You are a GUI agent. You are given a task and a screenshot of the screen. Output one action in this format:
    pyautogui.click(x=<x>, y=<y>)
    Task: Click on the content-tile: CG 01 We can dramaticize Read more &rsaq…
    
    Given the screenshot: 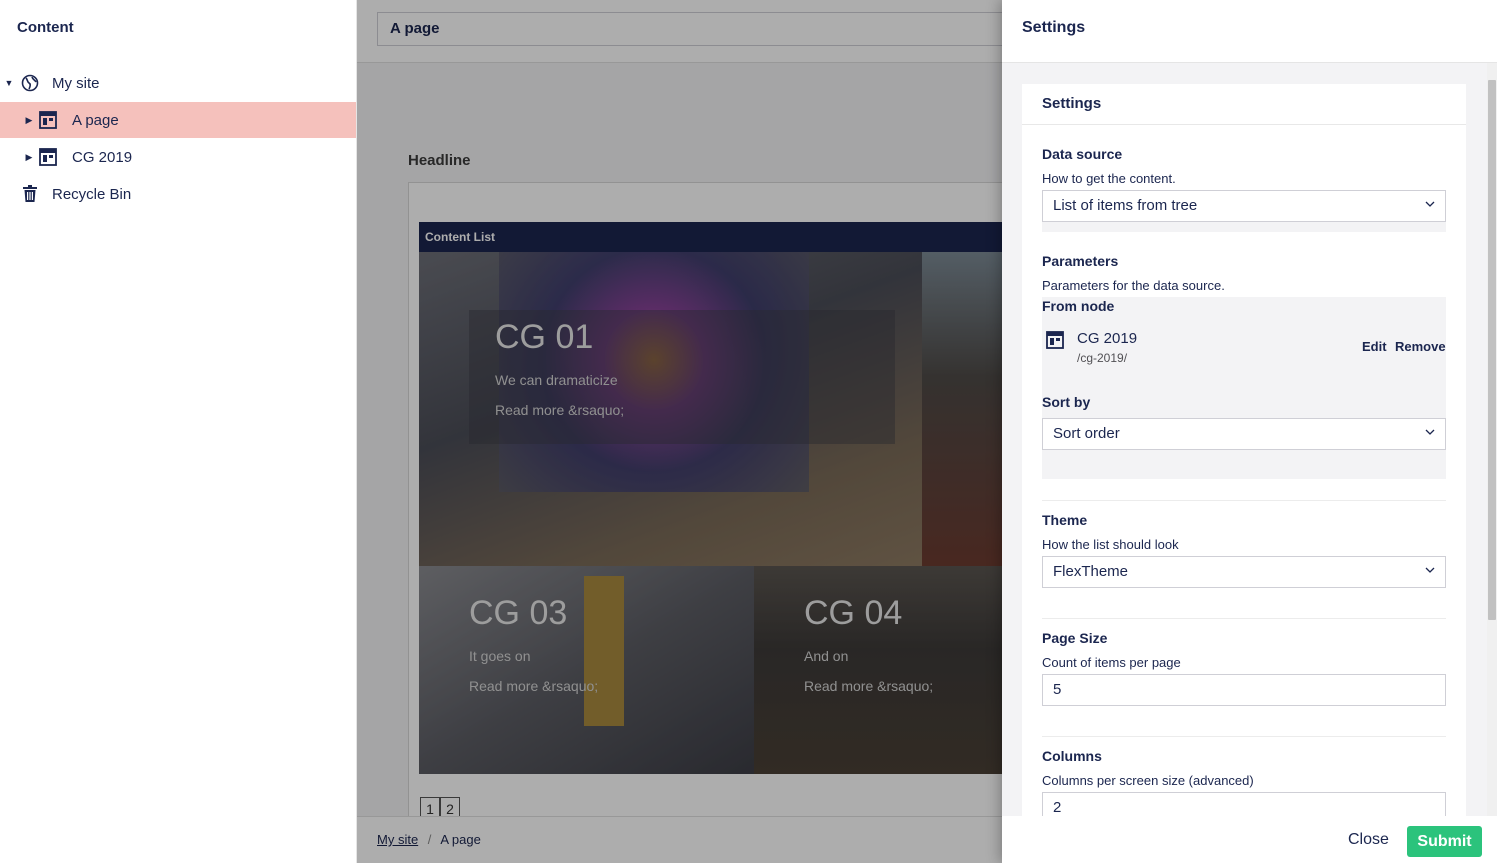 What is the action you would take?
    pyautogui.click(x=670, y=409)
    